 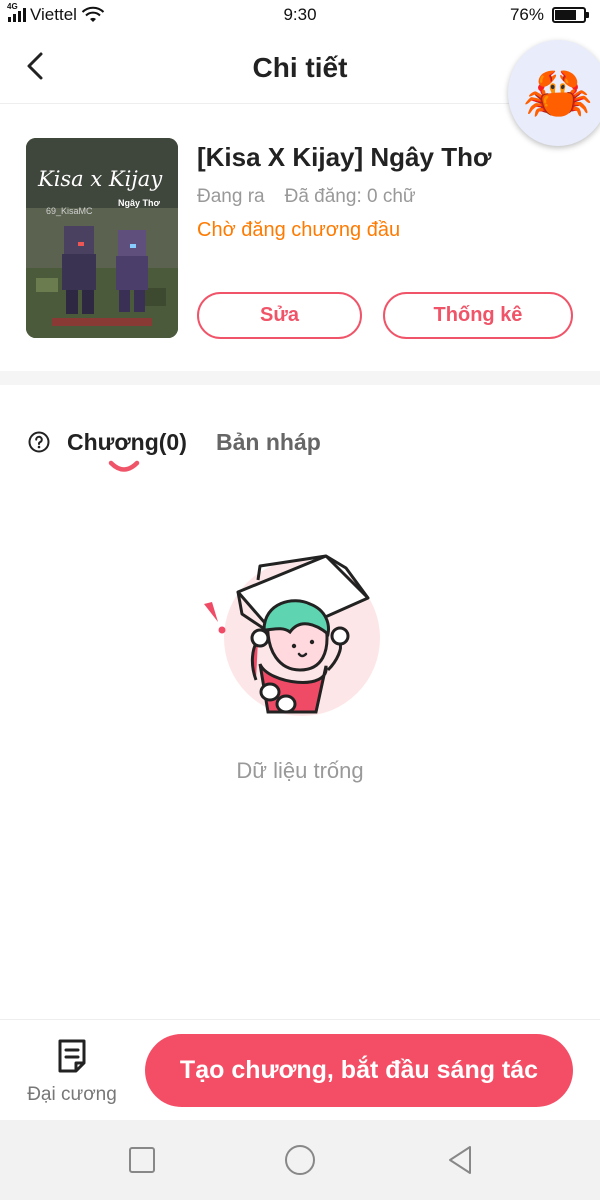 I want to click on waiting-status: Chờ đăng chương đầu, so click(x=299, y=230).